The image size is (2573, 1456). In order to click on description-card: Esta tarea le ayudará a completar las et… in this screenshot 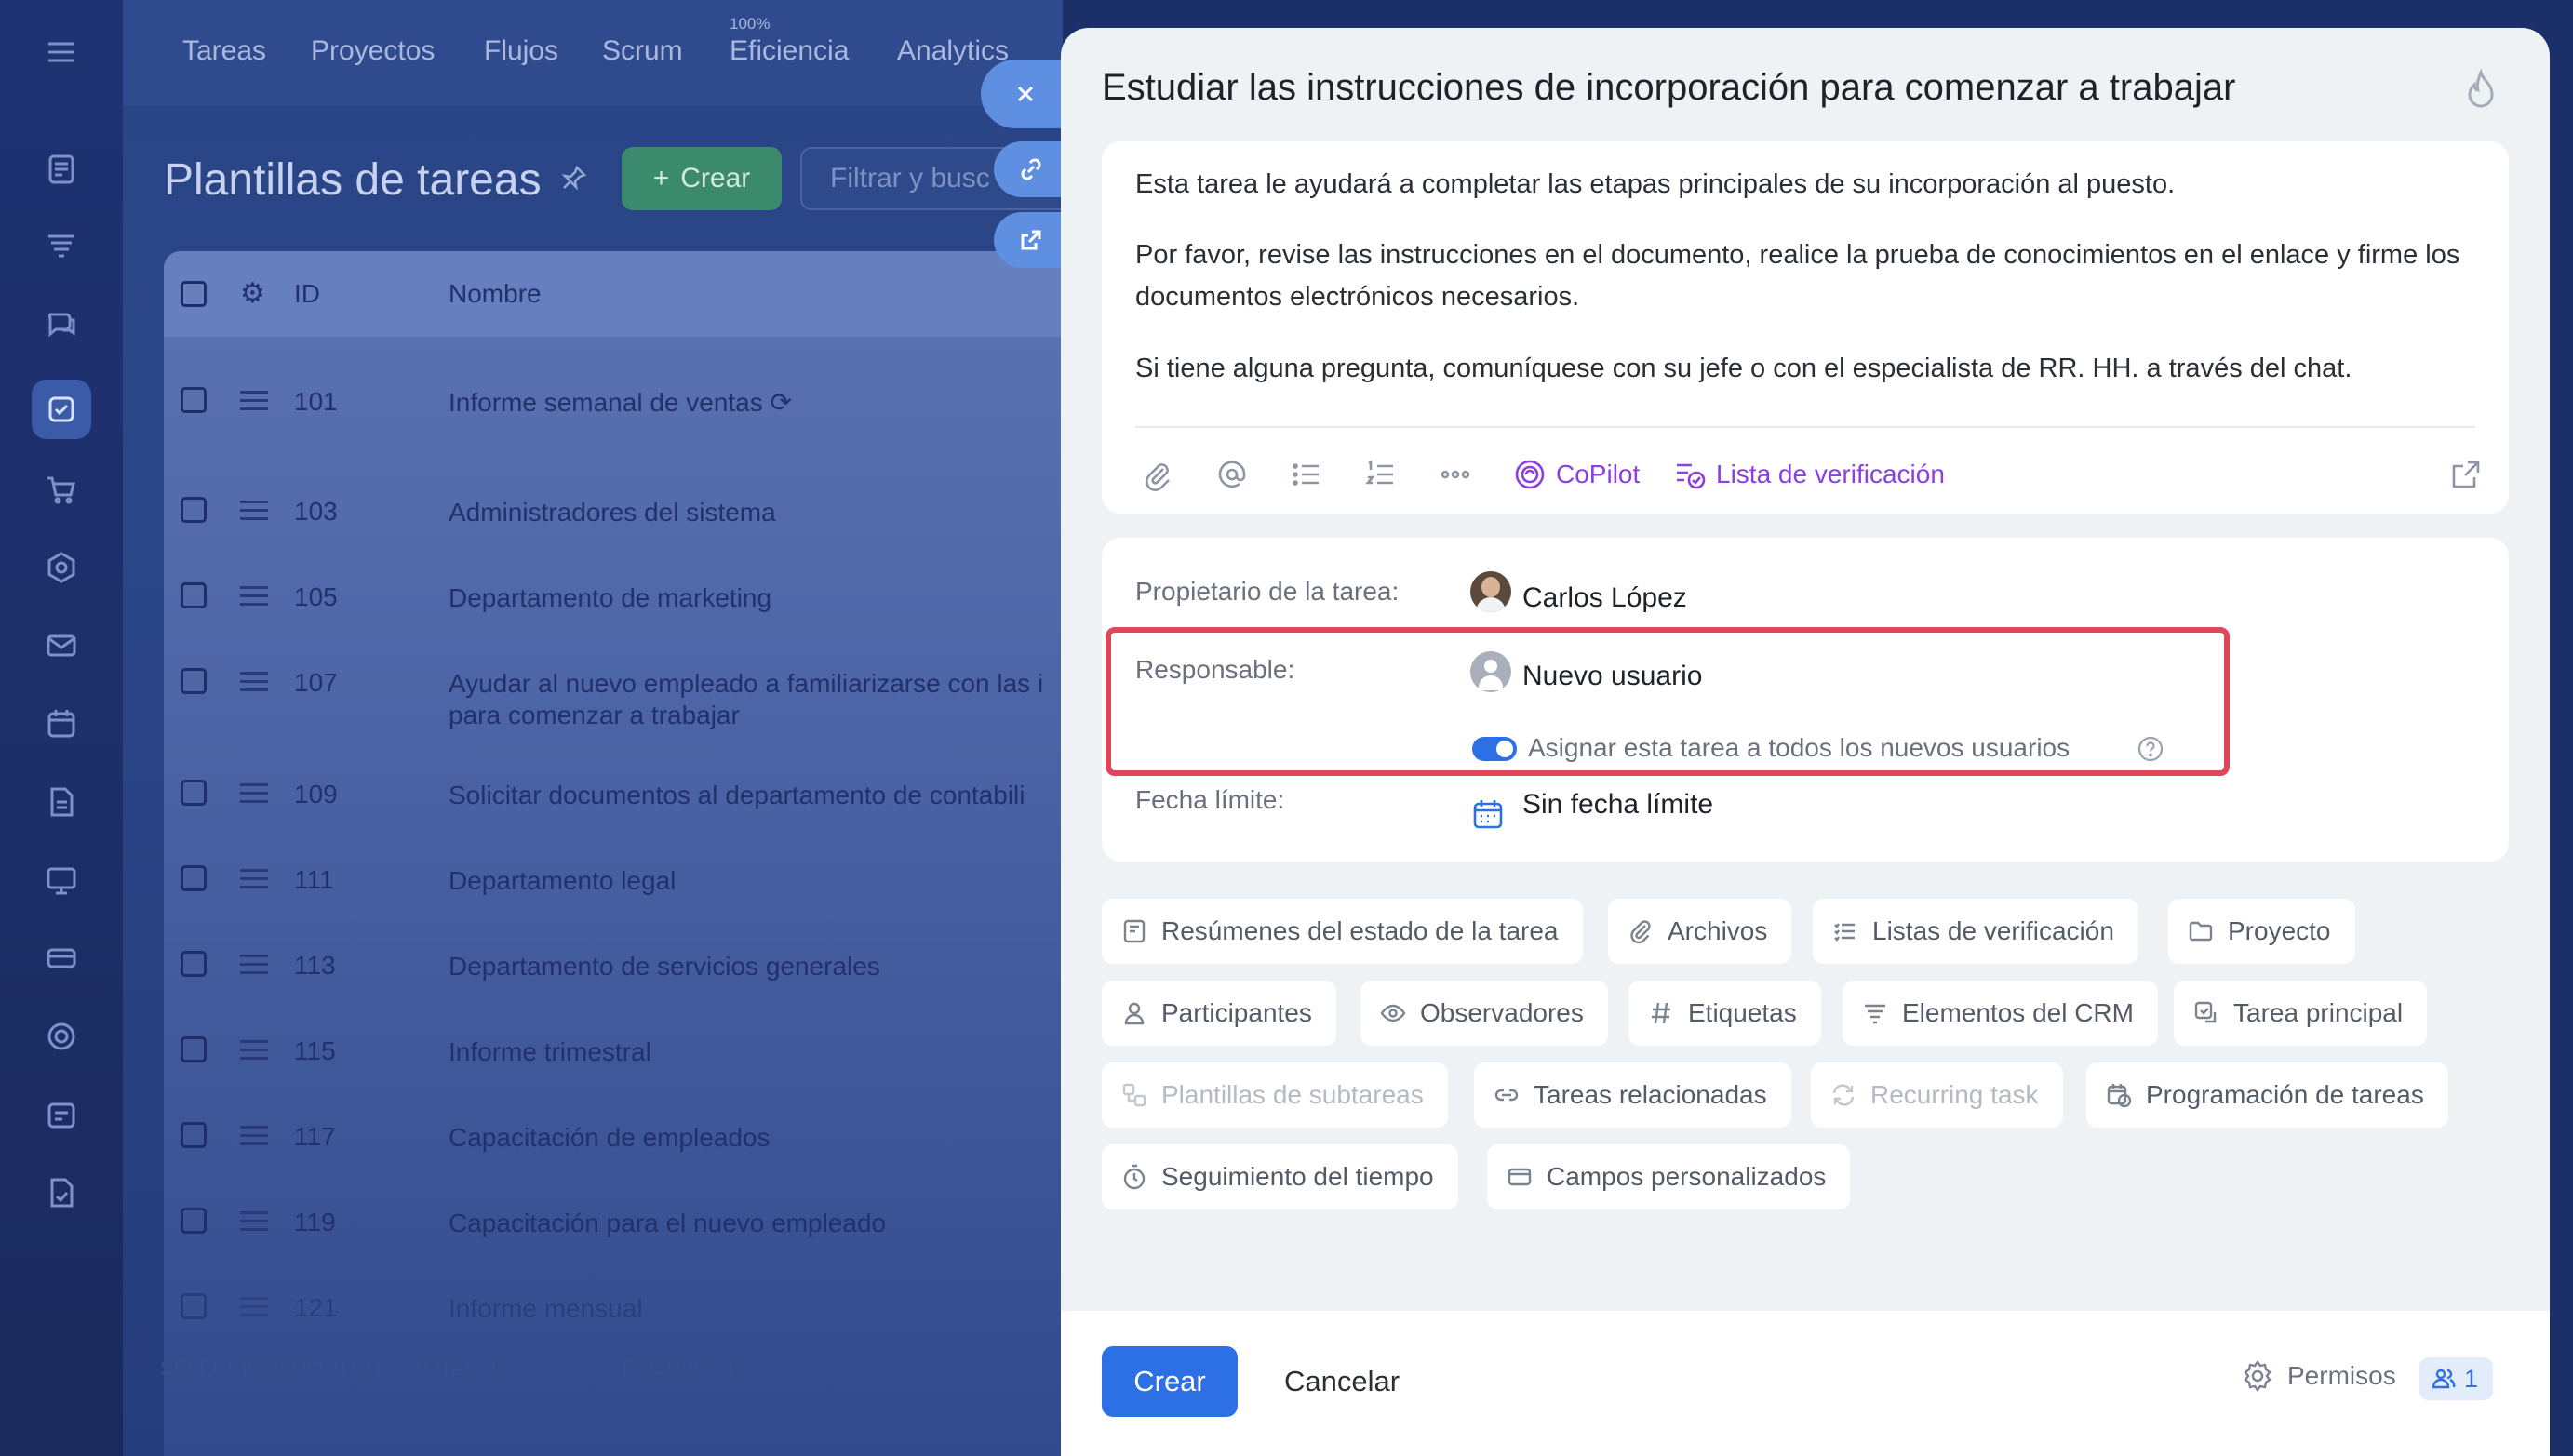, I will do `click(1805, 327)`.